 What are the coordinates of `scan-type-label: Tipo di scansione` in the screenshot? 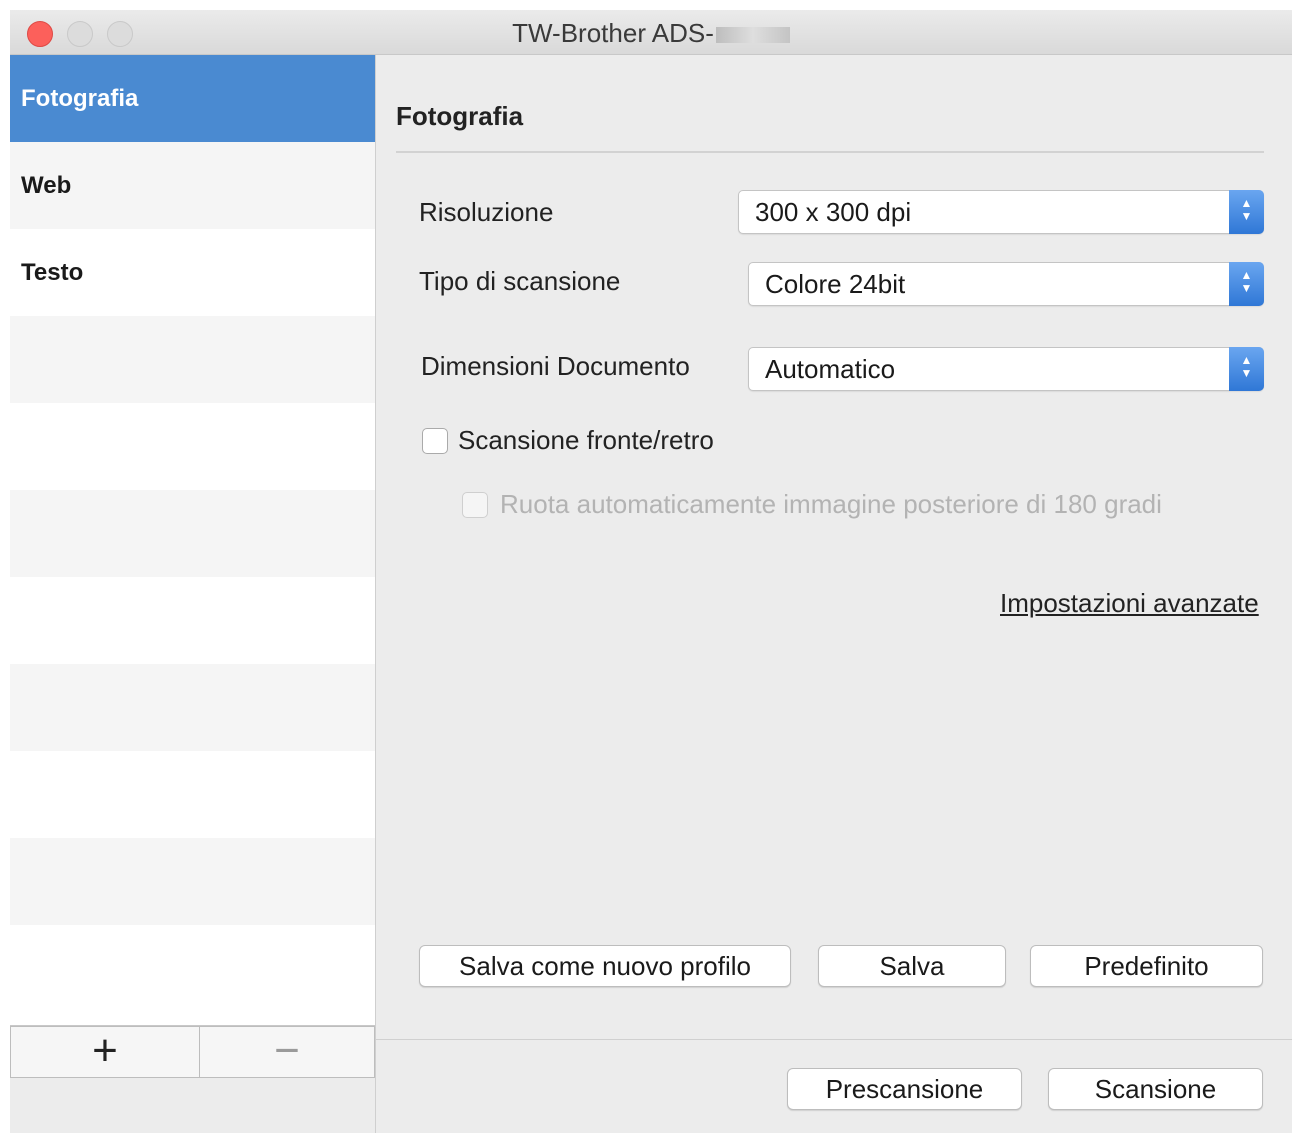 It's located at (520, 281).